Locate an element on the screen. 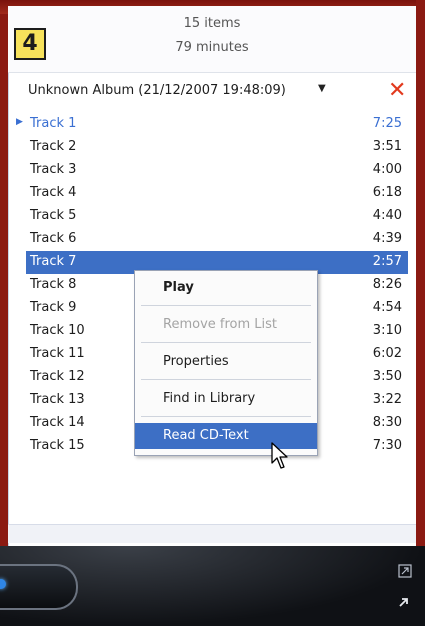 The image size is (425, 626). album-row: Unknown Album (21/12/2007 19:48:09) ▼ ✕ is located at coordinates (214, 91).